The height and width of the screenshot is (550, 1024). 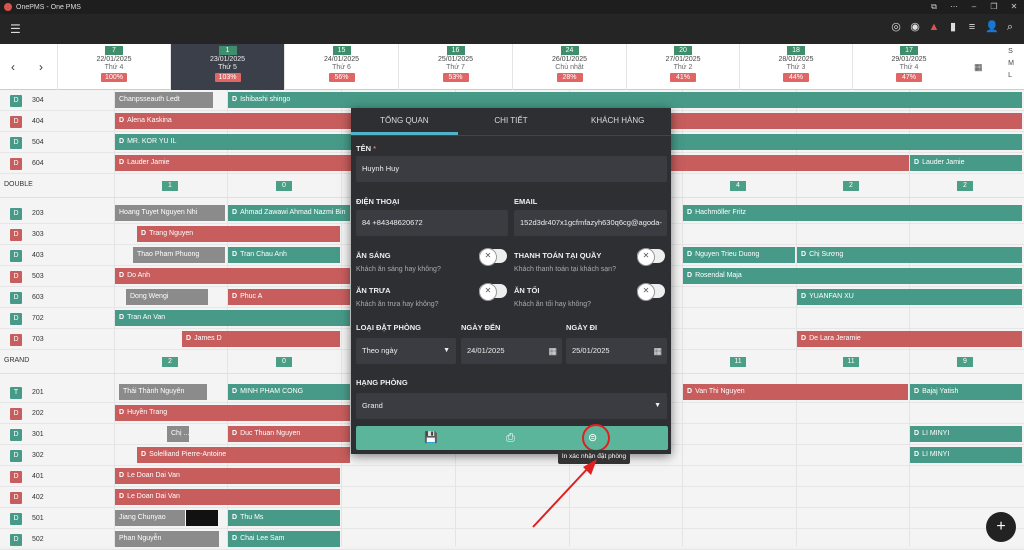 I want to click on booking-bar: Phan Nguyễn, so click(x=167, y=539).